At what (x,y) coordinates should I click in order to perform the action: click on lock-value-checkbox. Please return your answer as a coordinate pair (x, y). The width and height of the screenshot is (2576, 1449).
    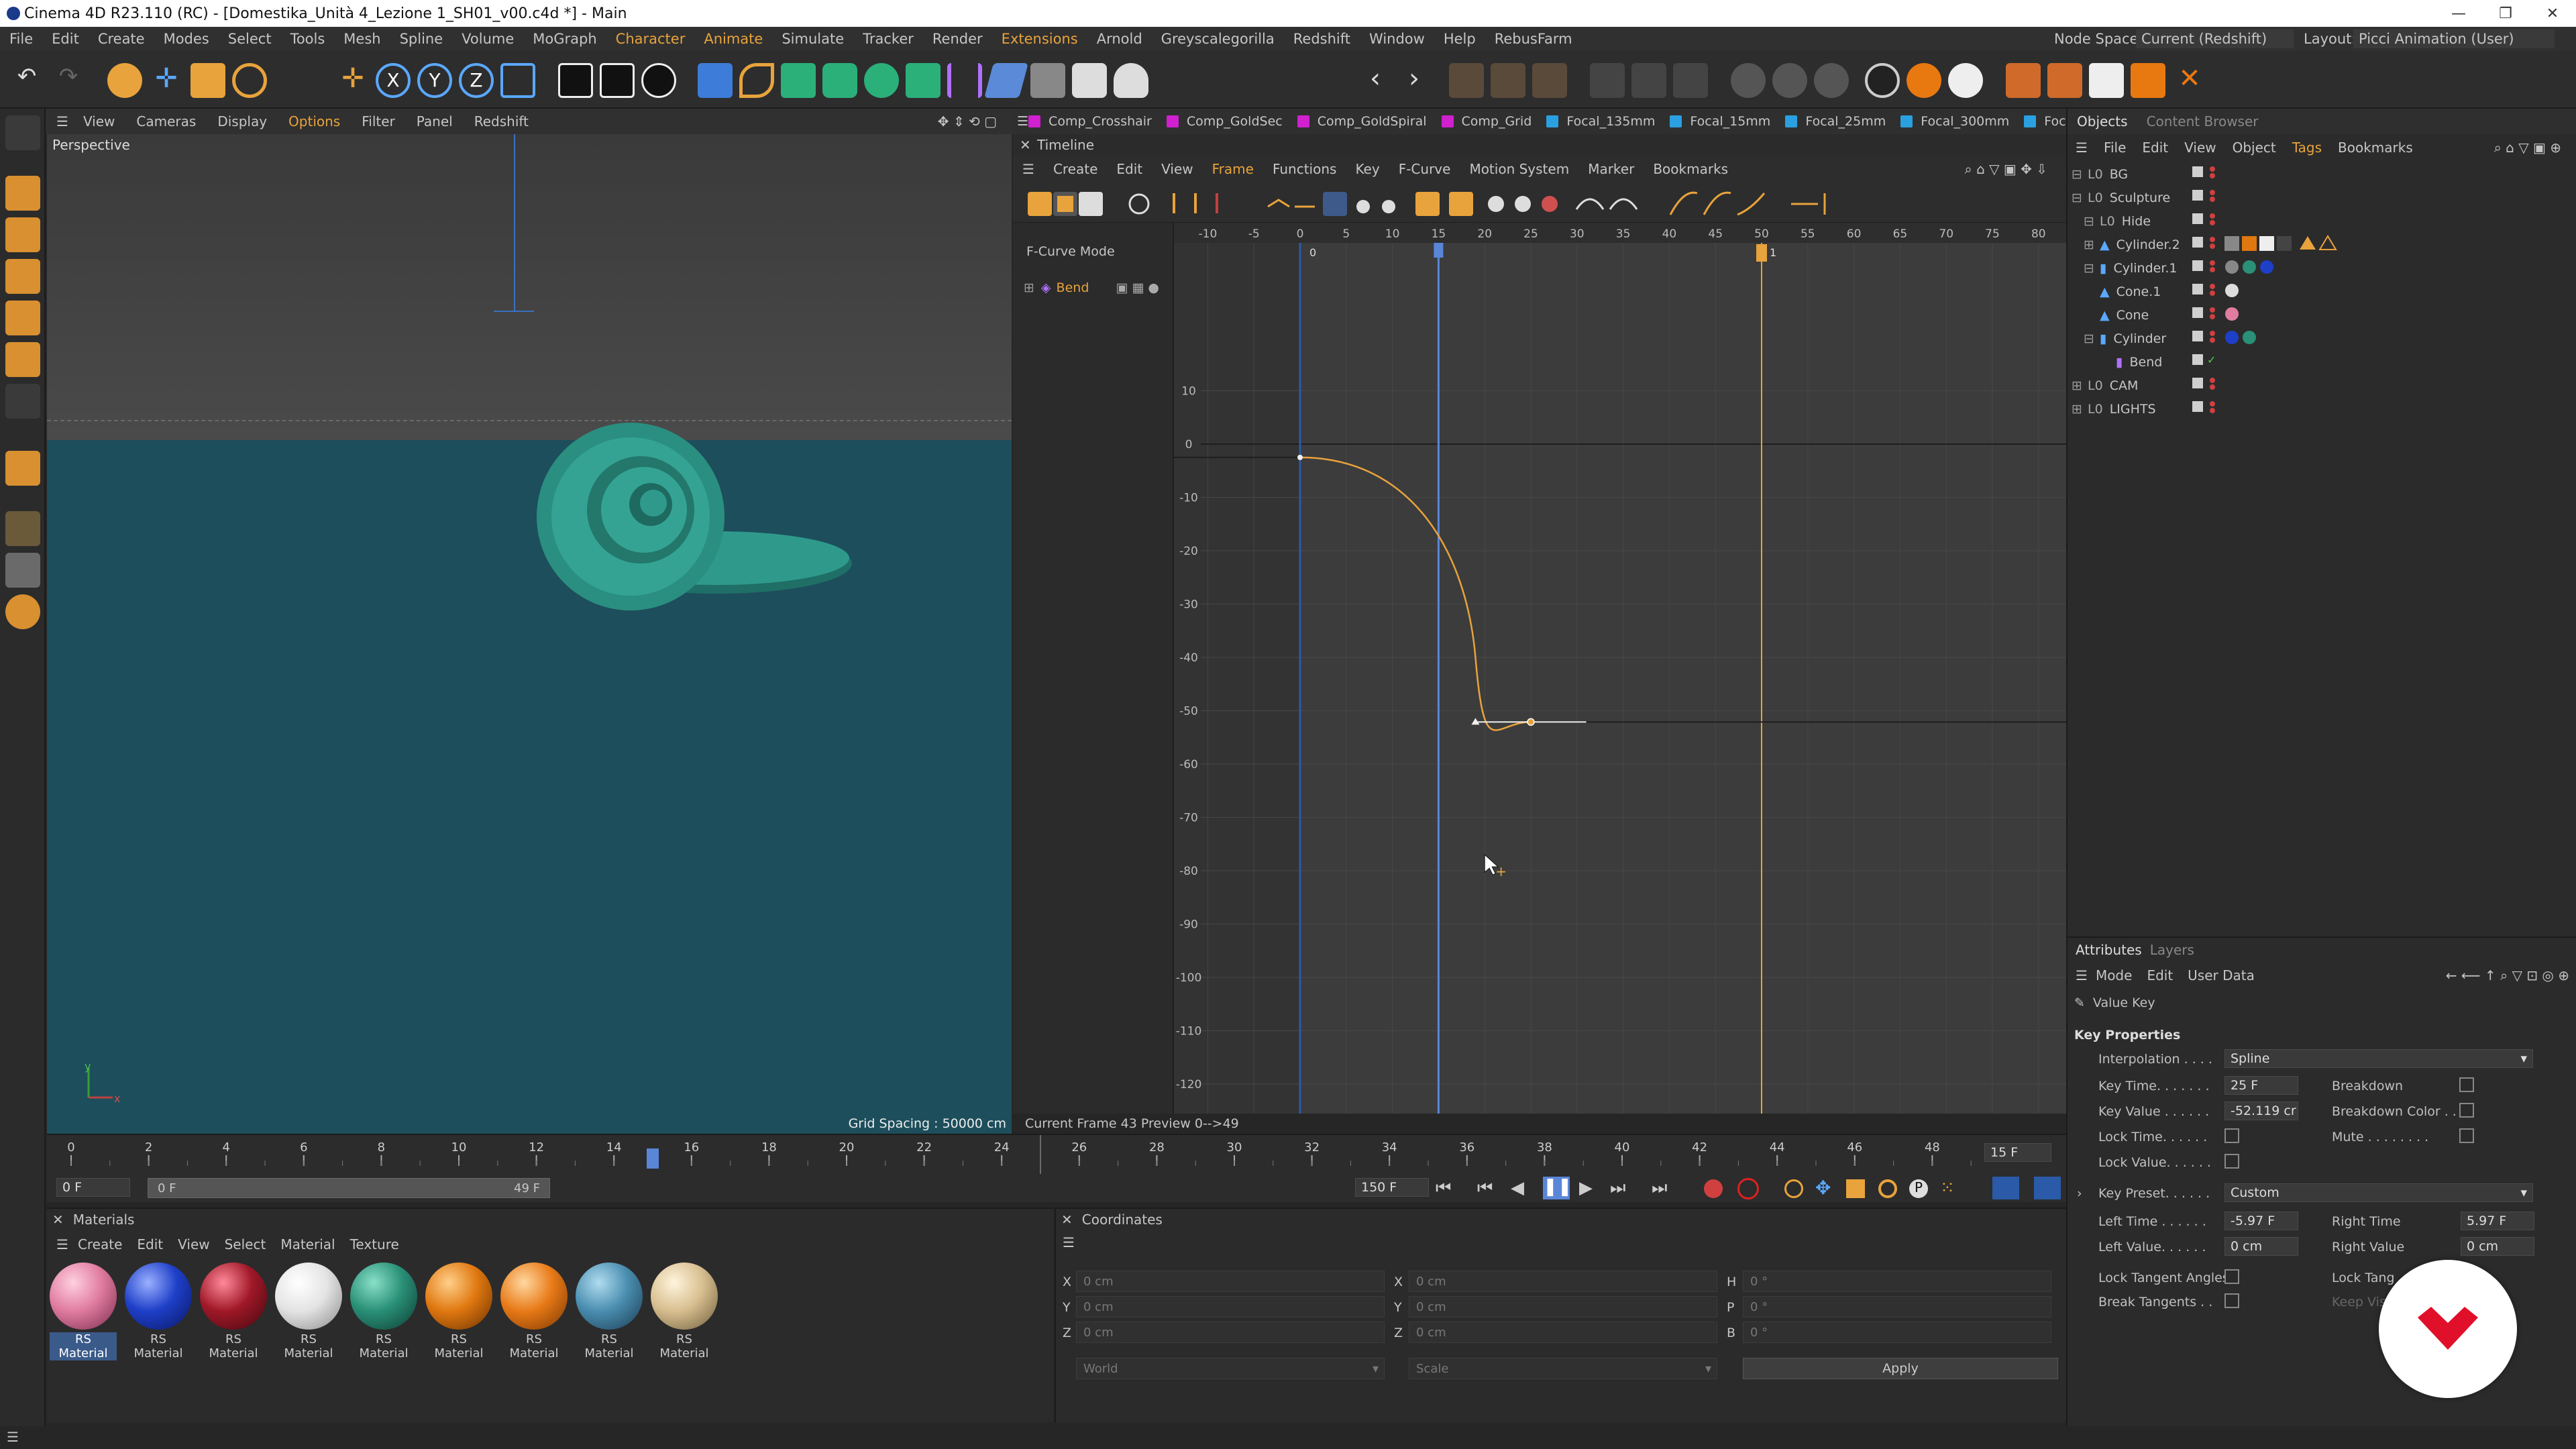
    Looking at the image, I should click on (2231, 1161).